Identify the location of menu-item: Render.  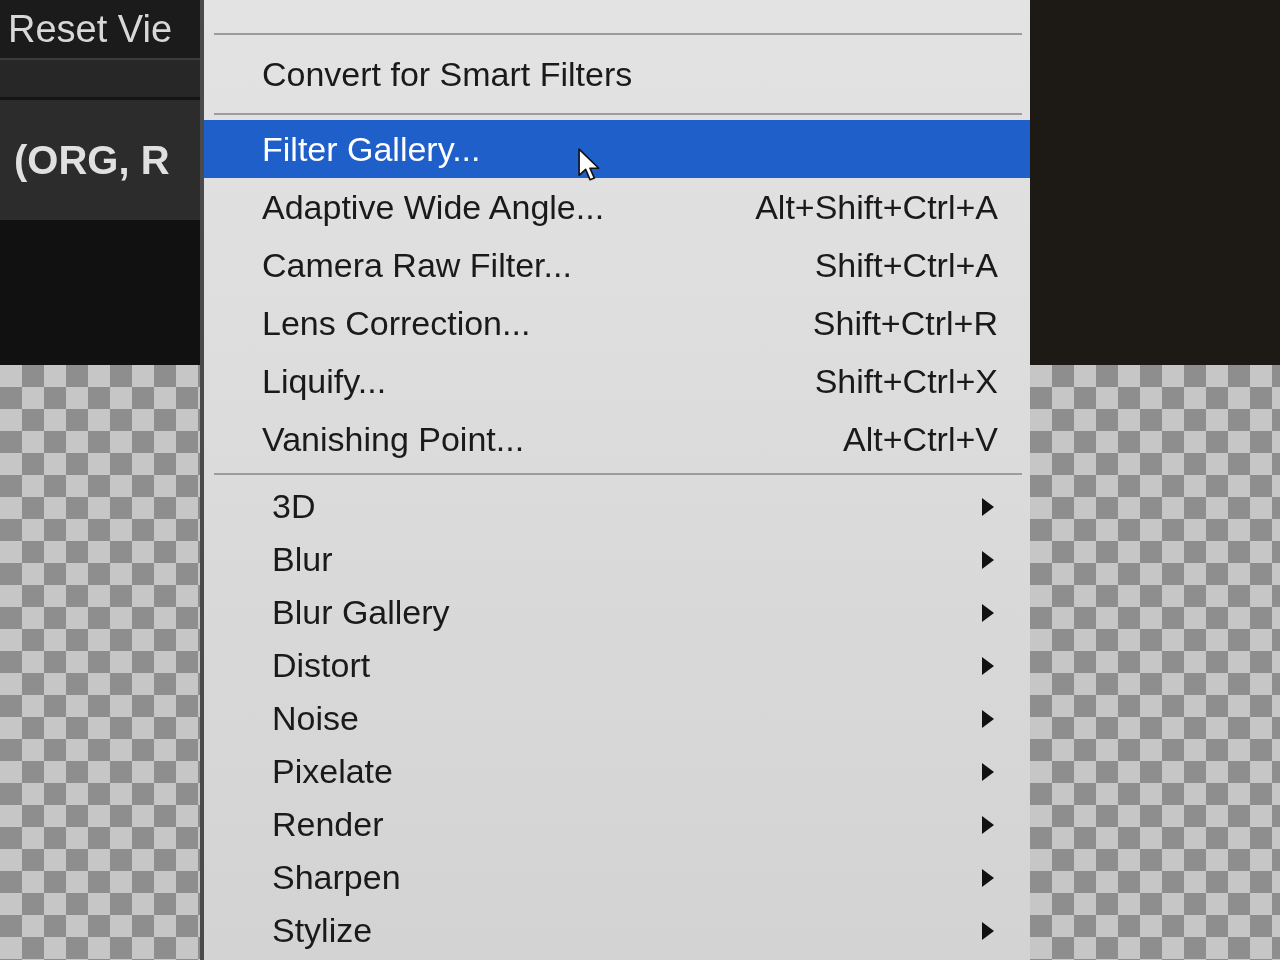
(617, 824).